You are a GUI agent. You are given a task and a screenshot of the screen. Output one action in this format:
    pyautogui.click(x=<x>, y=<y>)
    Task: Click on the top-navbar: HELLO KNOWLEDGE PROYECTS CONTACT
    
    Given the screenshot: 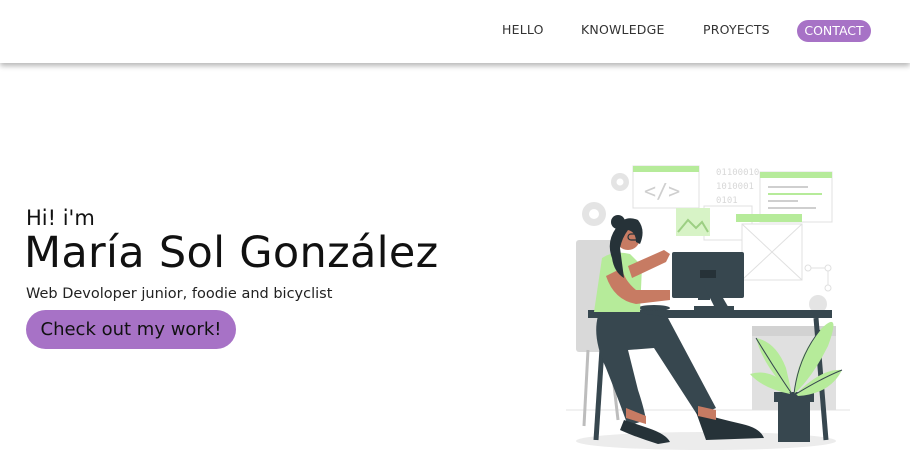 What is the action you would take?
    pyautogui.click(x=455, y=31)
    